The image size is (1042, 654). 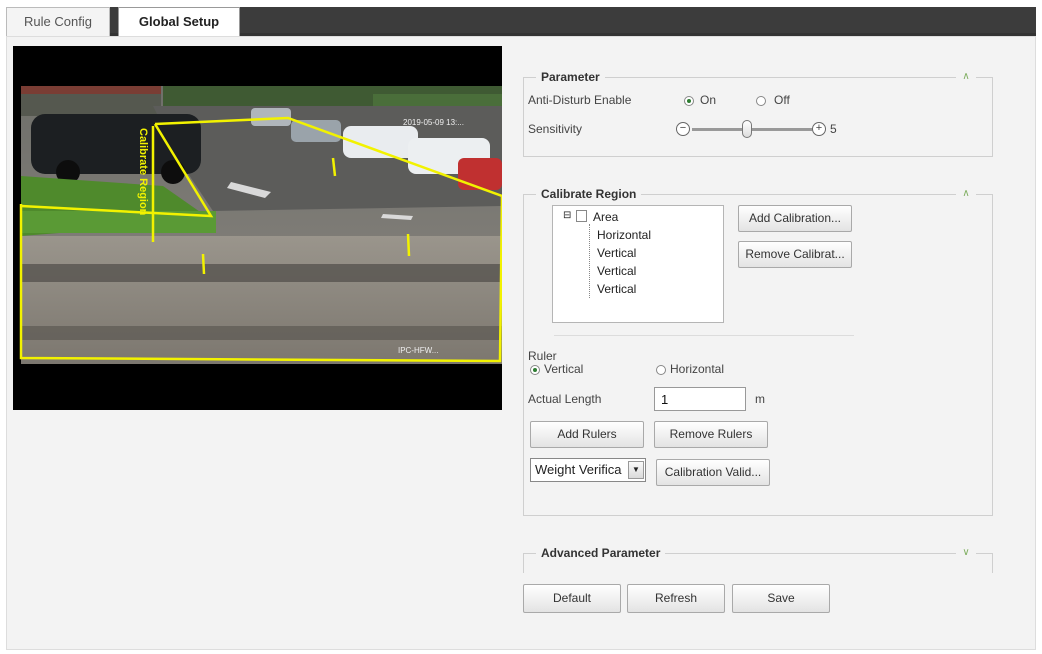 What do you see at coordinates (572, 598) in the screenshot?
I see `default-button: Default` at bounding box center [572, 598].